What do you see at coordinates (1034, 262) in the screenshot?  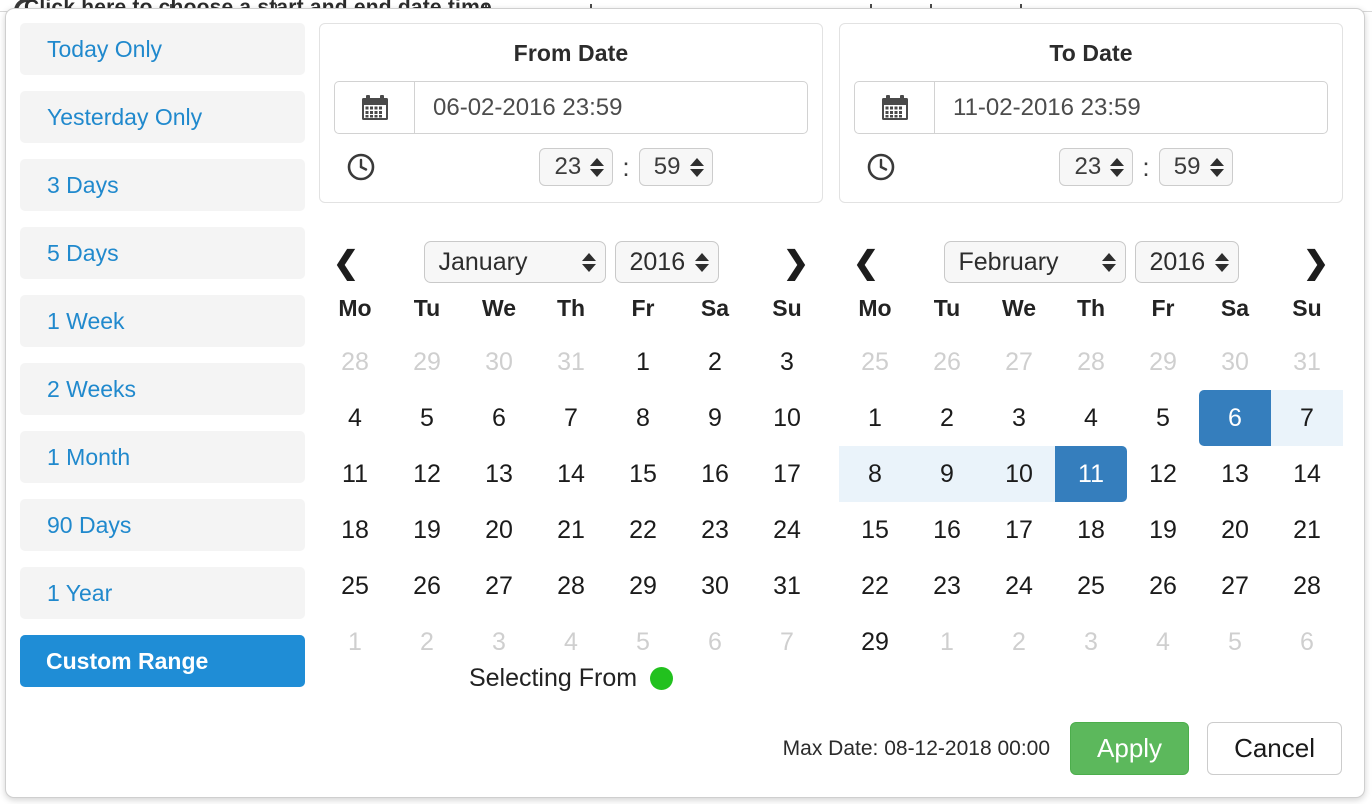 I see `month-select-right: February` at bounding box center [1034, 262].